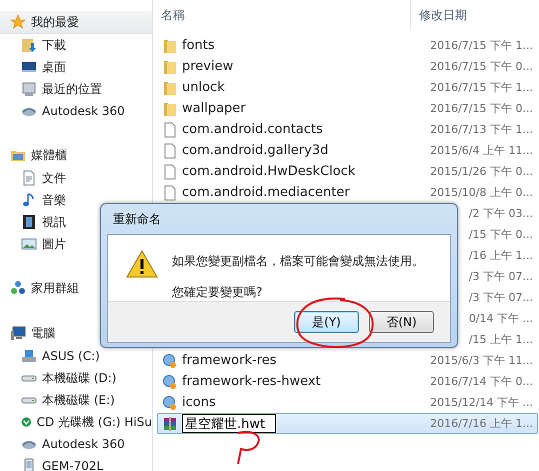 This screenshot has height=471, width=539. I want to click on file-name: com.android.HwDeskClock, so click(269, 171).